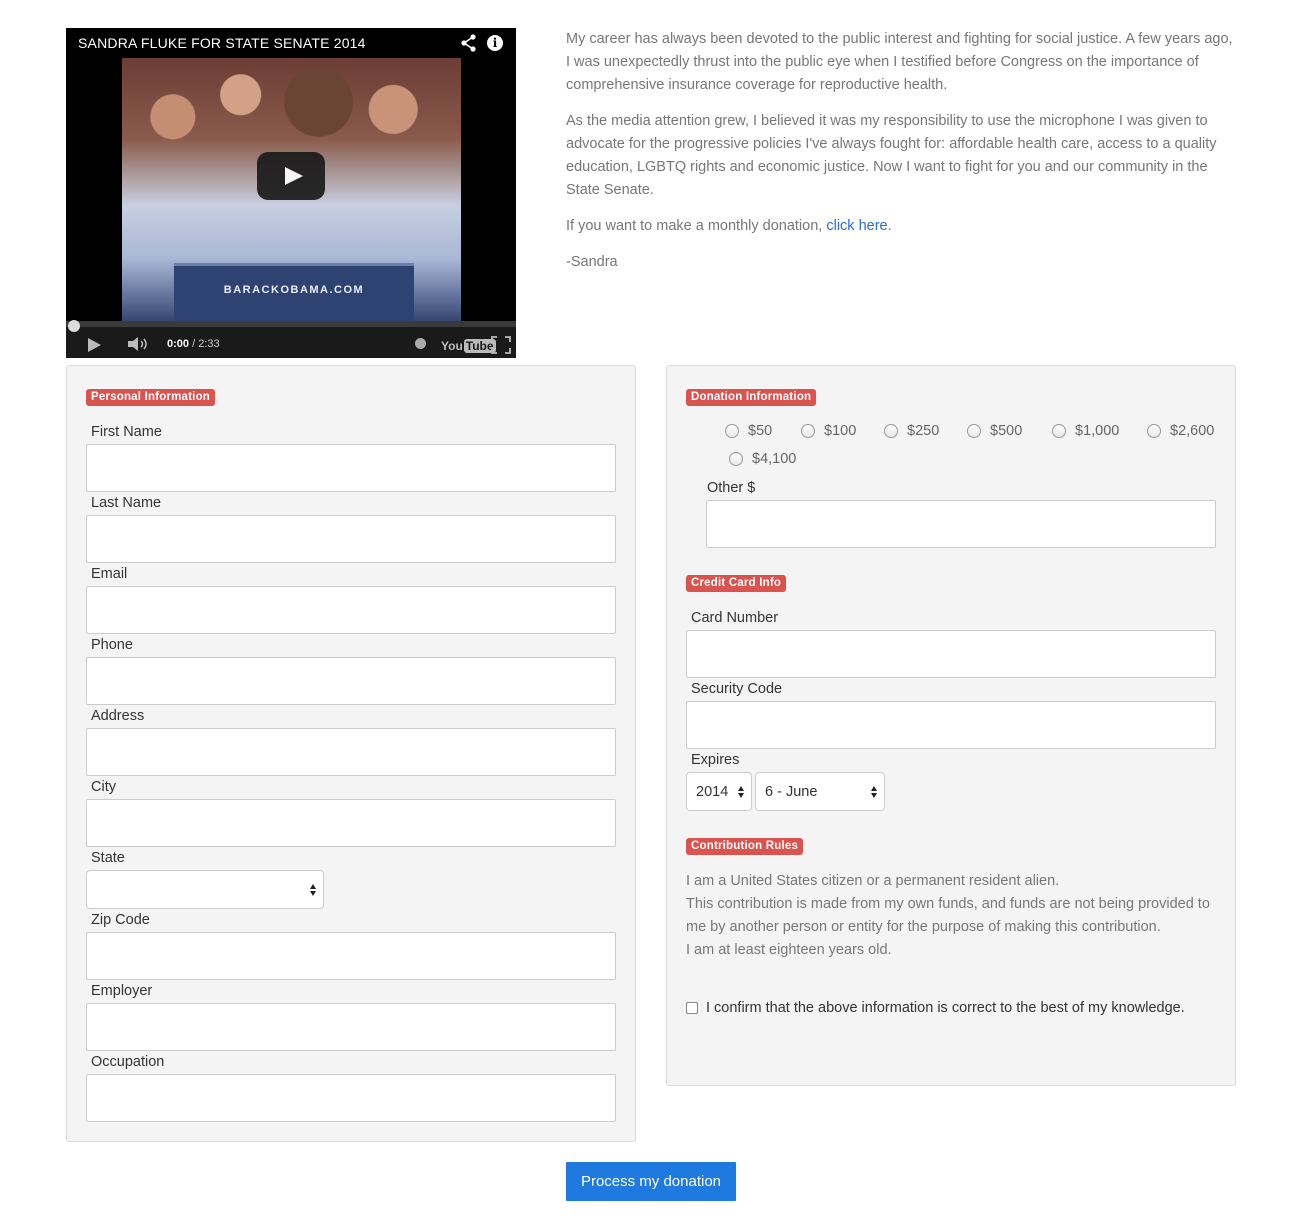  What do you see at coordinates (692, 1008) in the screenshot?
I see `confirm-checkbox` at bounding box center [692, 1008].